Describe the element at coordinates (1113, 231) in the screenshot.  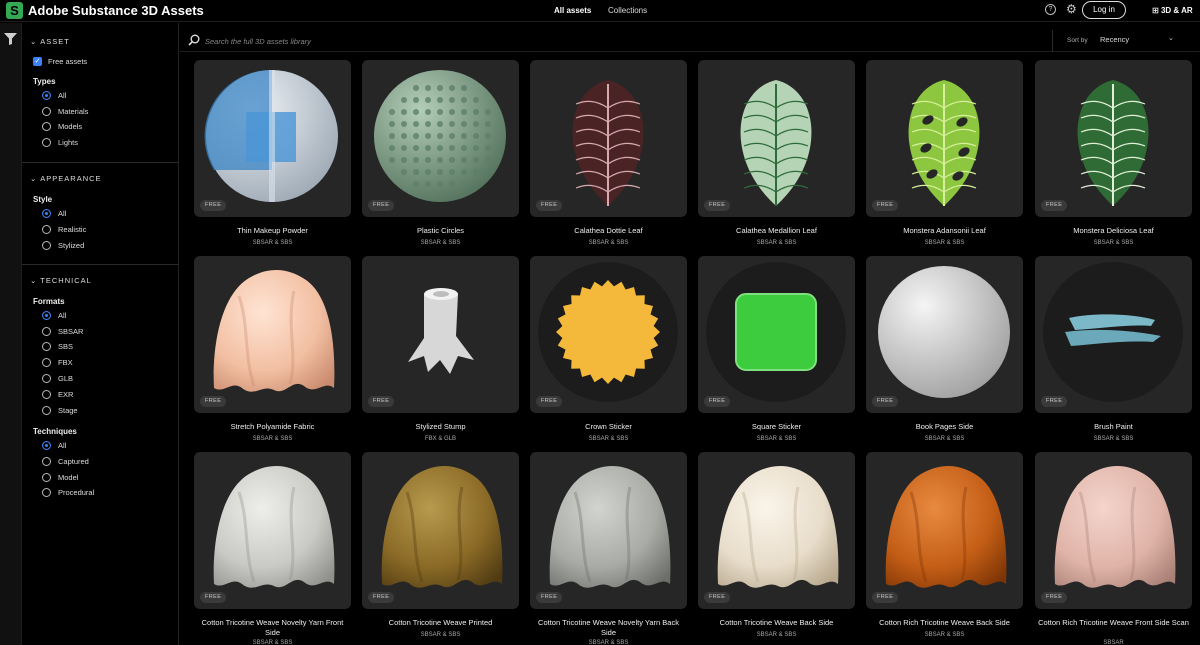
I see `asset-title: Monstera Deliciosa Leaf` at that location.